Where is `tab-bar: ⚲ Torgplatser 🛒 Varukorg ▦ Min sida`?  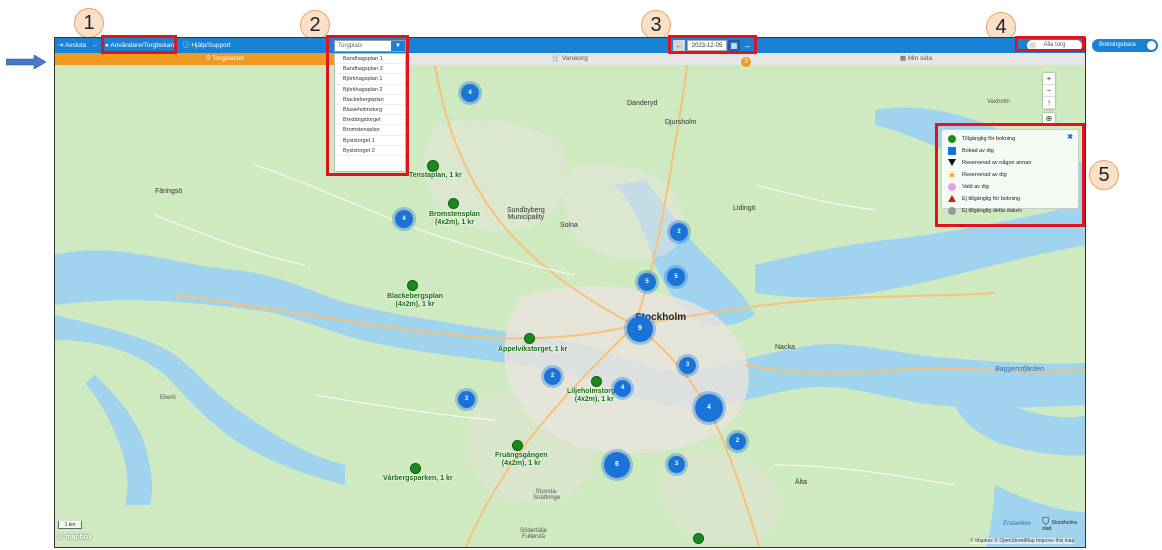
tab-bar: ⚲ Torgplatser 🛒 Varukorg ▦ Min sida is located at coordinates (570, 59).